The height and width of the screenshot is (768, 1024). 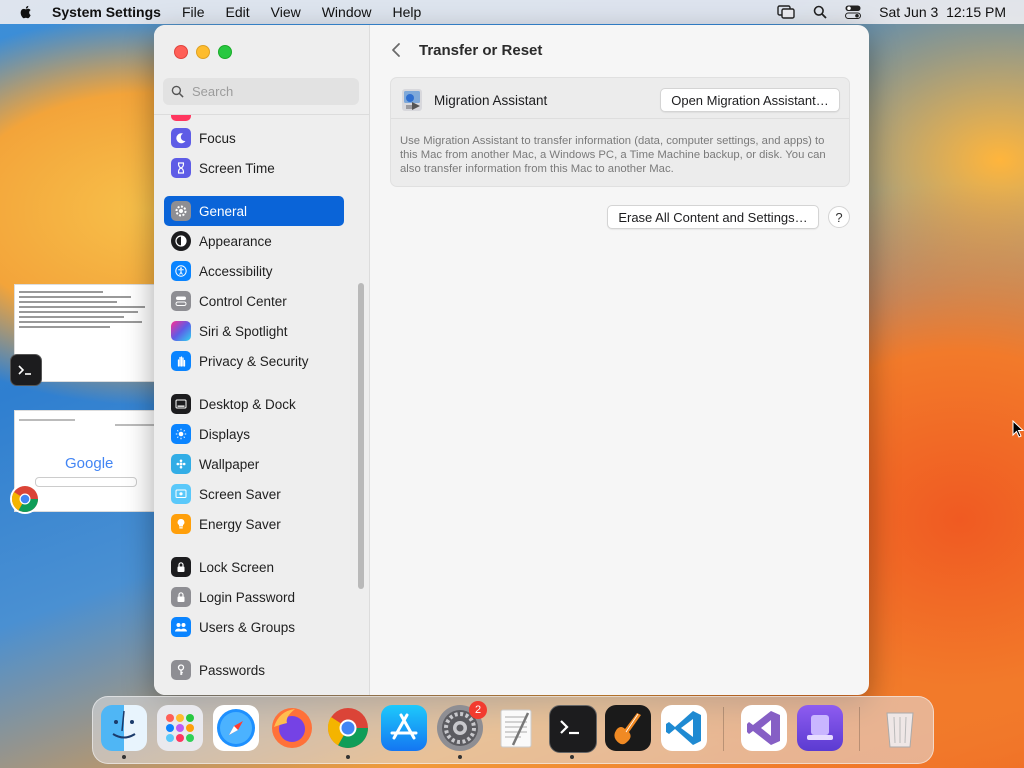 What do you see at coordinates (181, 464) in the screenshot?
I see `wallpaper-icon` at bounding box center [181, 464].